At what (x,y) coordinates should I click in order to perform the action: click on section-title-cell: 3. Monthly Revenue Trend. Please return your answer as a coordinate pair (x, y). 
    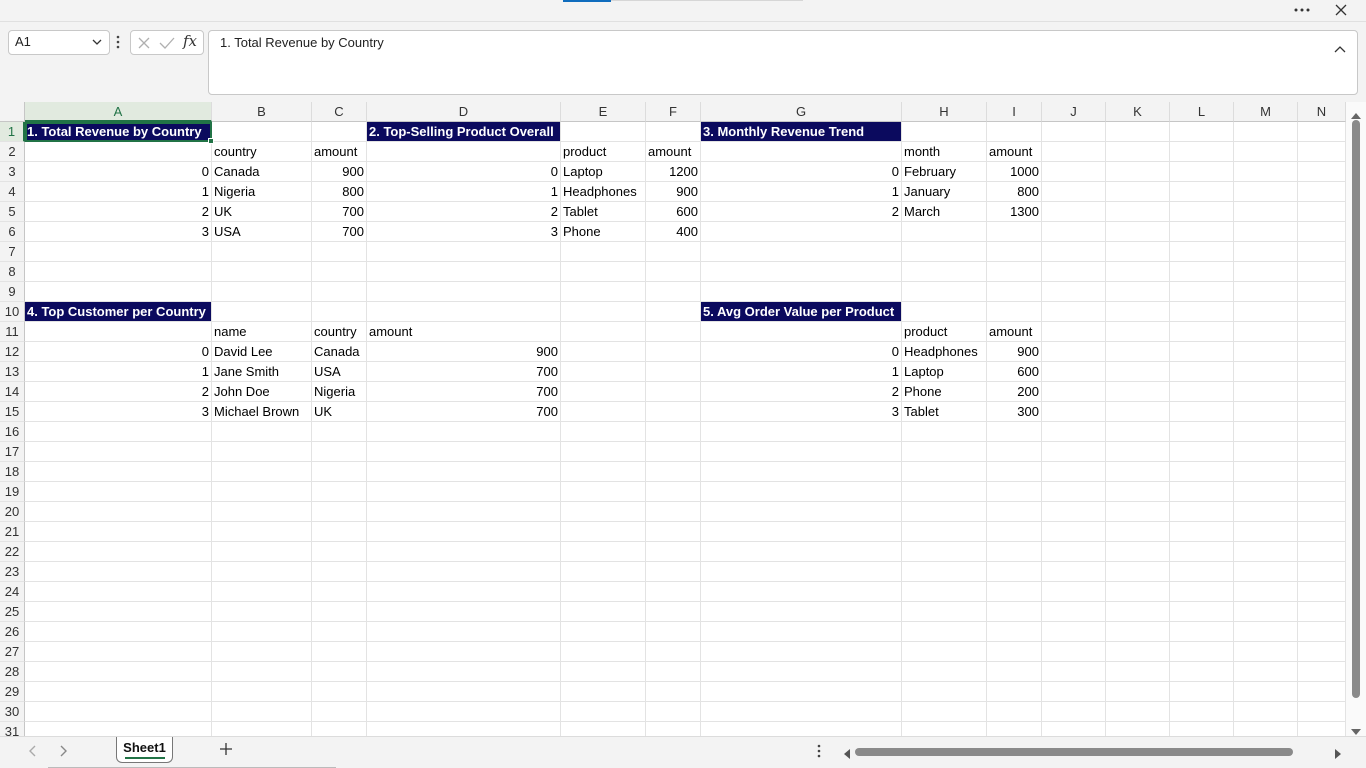
    Looking at the image, I should click on (801, 132).